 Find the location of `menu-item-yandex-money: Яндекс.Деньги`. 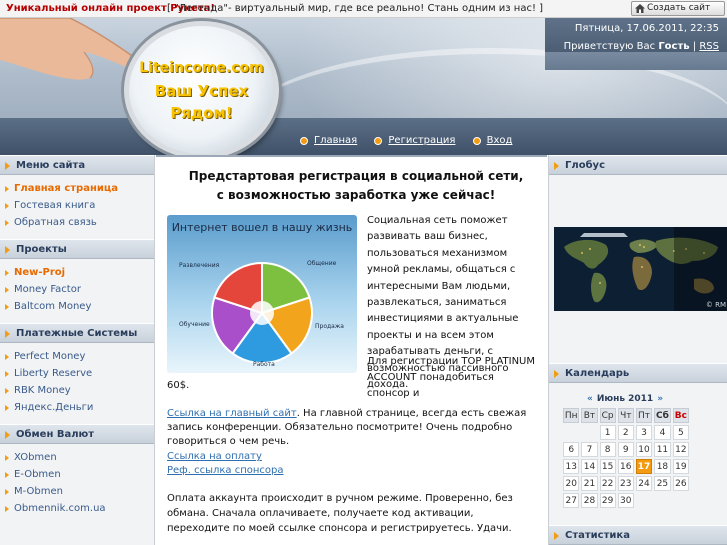

menu-item-yandex-money: Яндекс.Деньги is located at coordinates (77, 407).